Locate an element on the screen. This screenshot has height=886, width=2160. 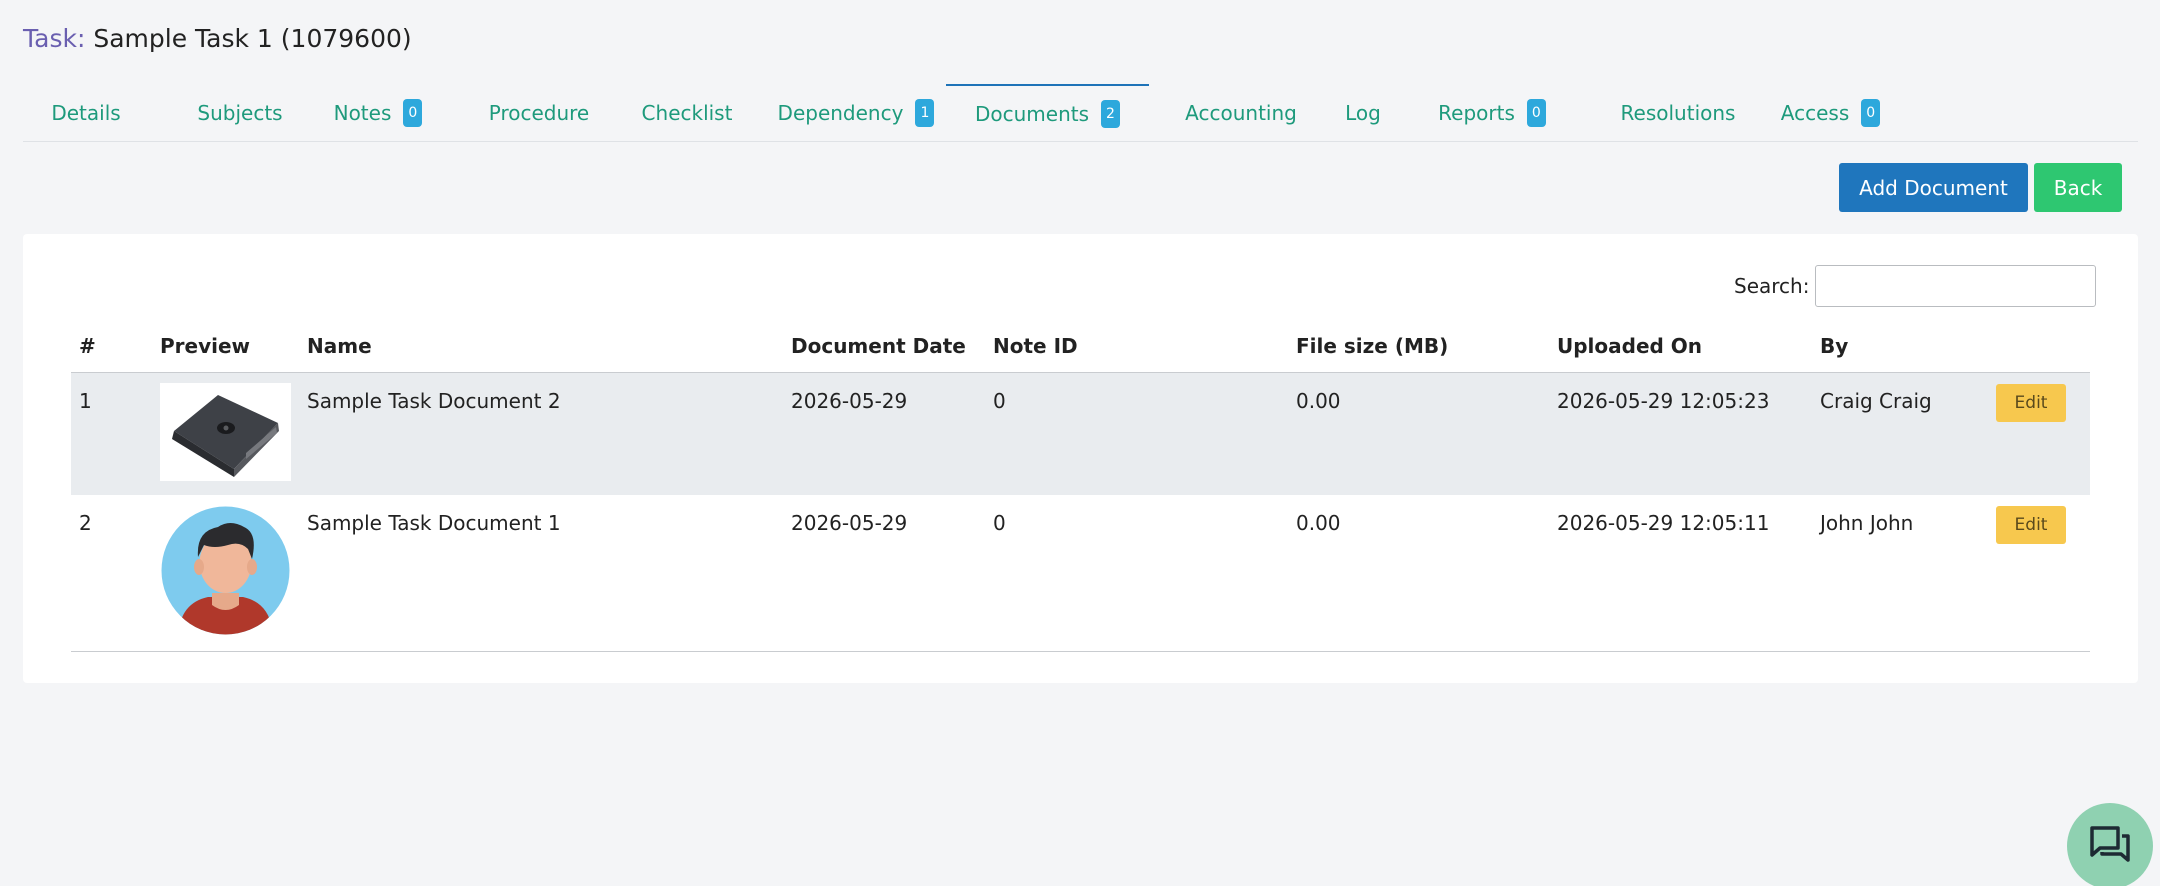
chat-button is located at coordinates (2110, 844).